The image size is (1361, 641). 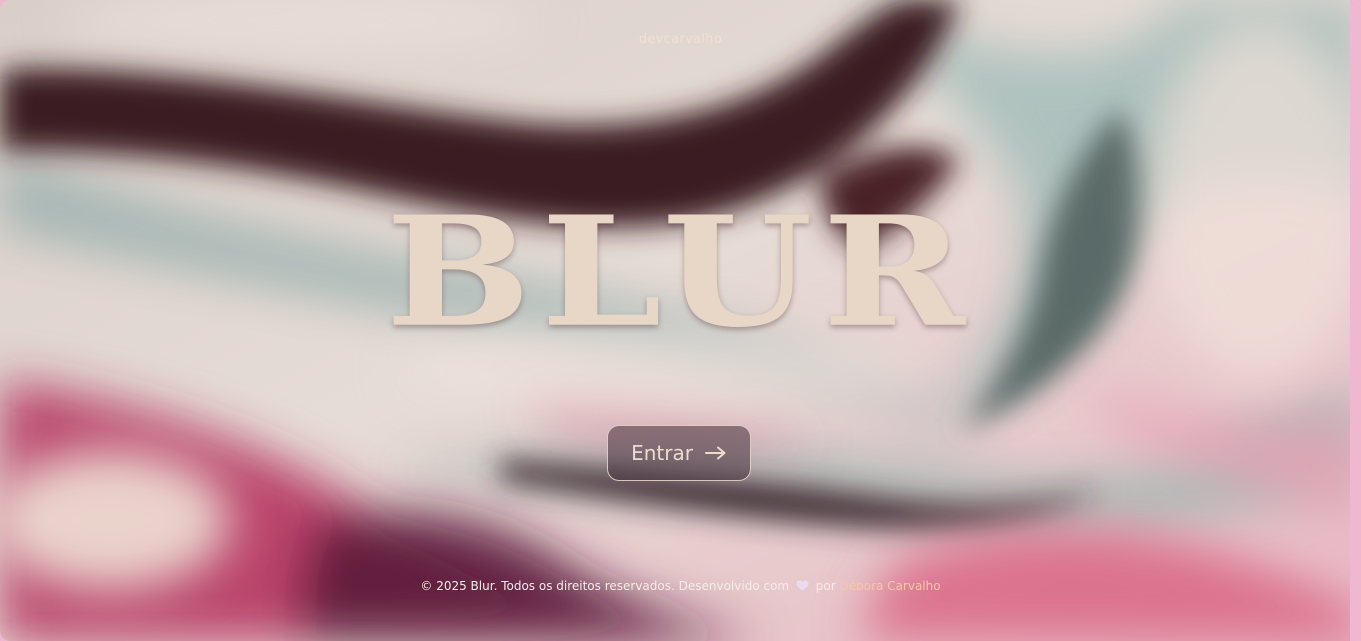 What do you see at coordinates (890, 586) in the screenshot?
I see `author-link: Débora Carvalho` at bounding box center [890, 586].